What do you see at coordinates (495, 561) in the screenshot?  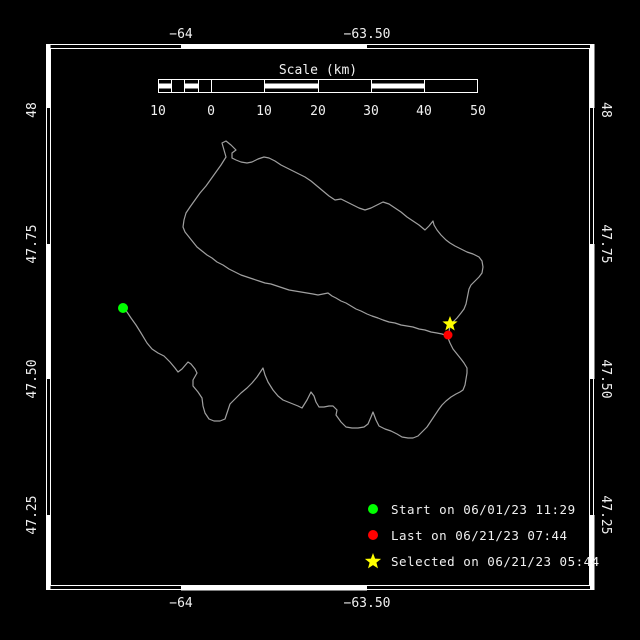 I see `legend-label-selected: Selected on 06/21/23 05:44` at bounding box center [495, 561].